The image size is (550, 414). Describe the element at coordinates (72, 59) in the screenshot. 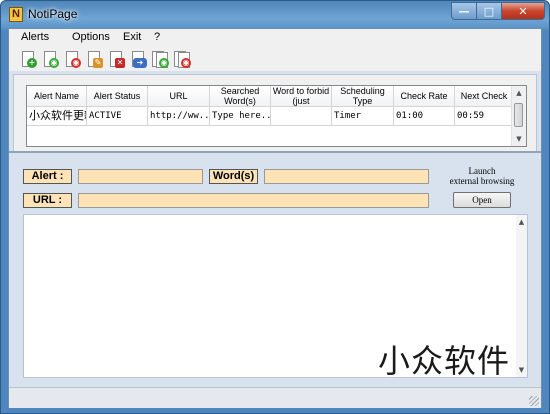

I see `stop-alert-icon: ◉` at that location.